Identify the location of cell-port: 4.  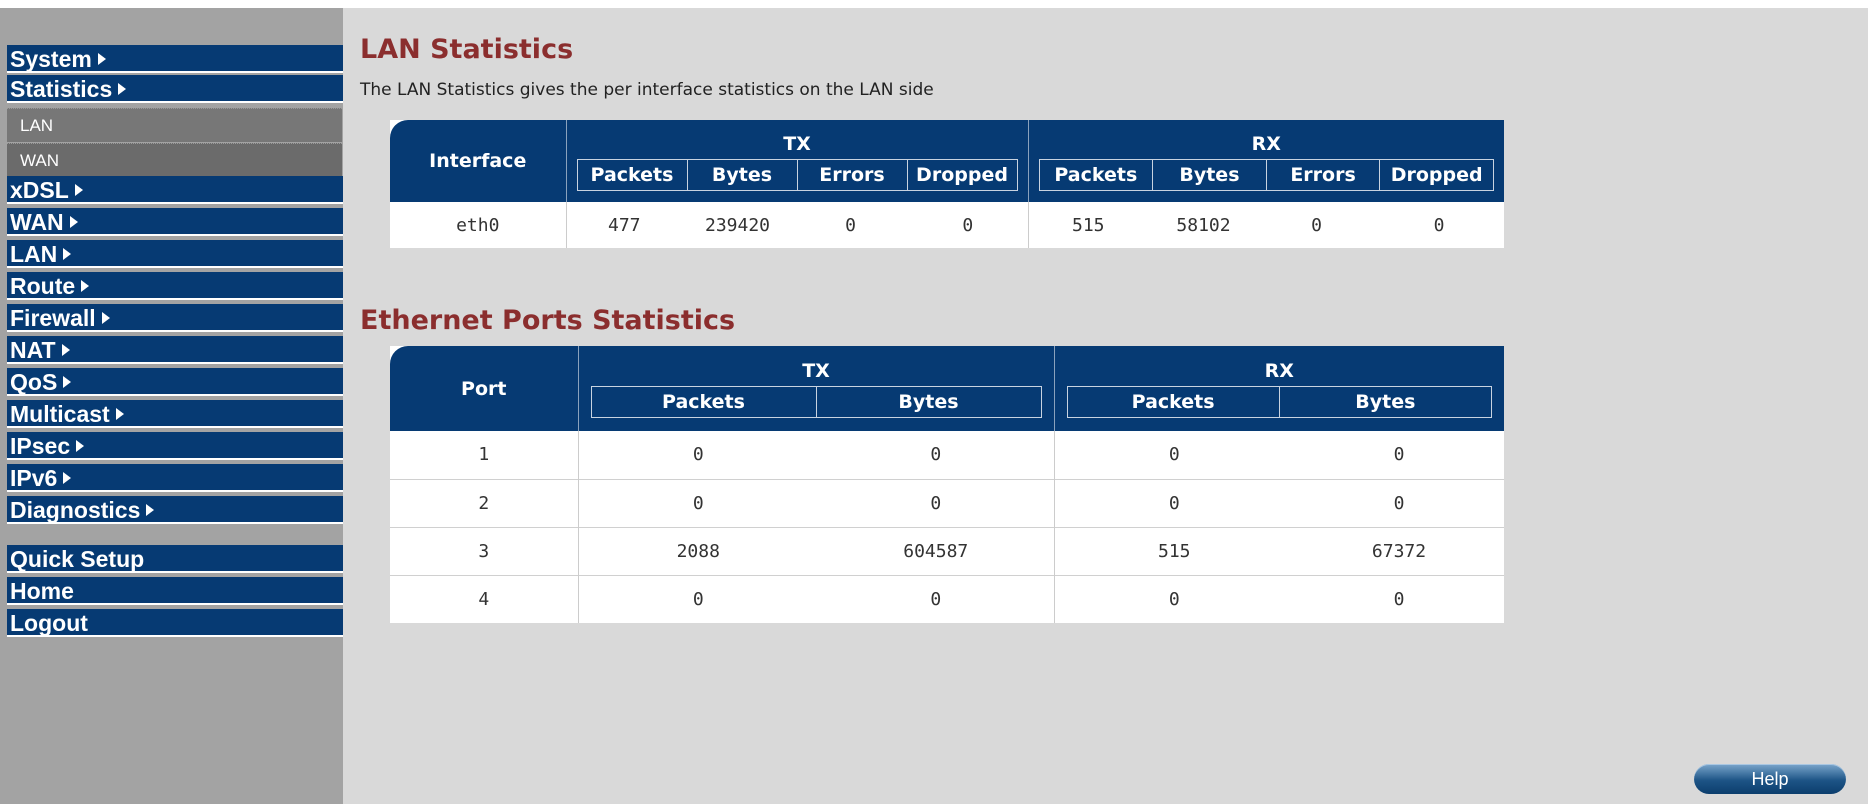
(484, 599).